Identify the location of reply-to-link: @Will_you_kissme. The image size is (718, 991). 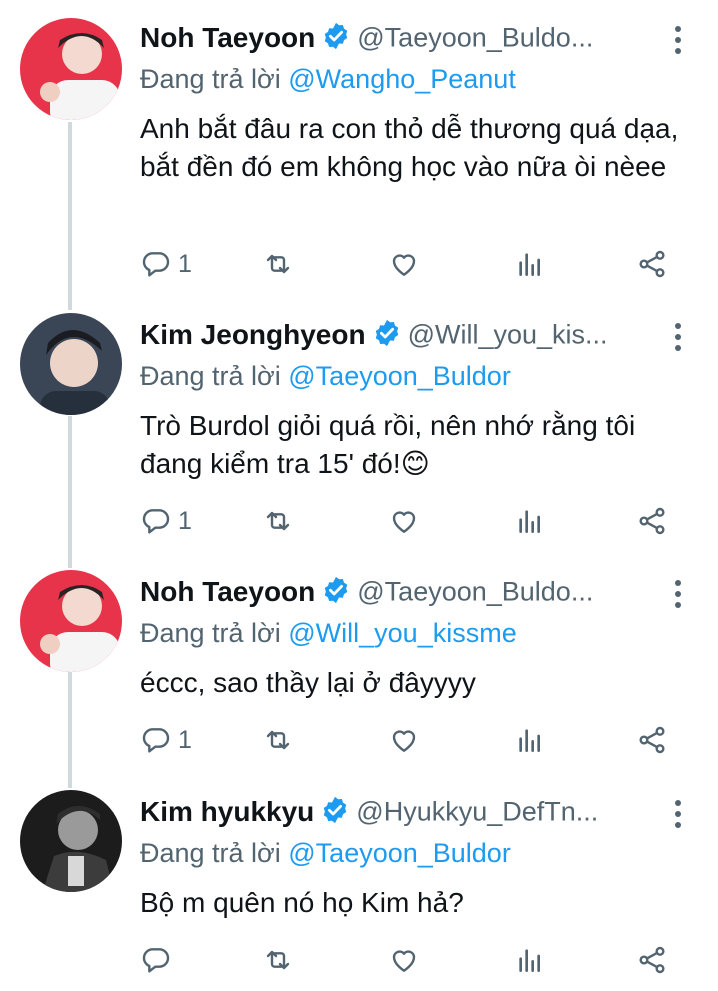
(402, 633).